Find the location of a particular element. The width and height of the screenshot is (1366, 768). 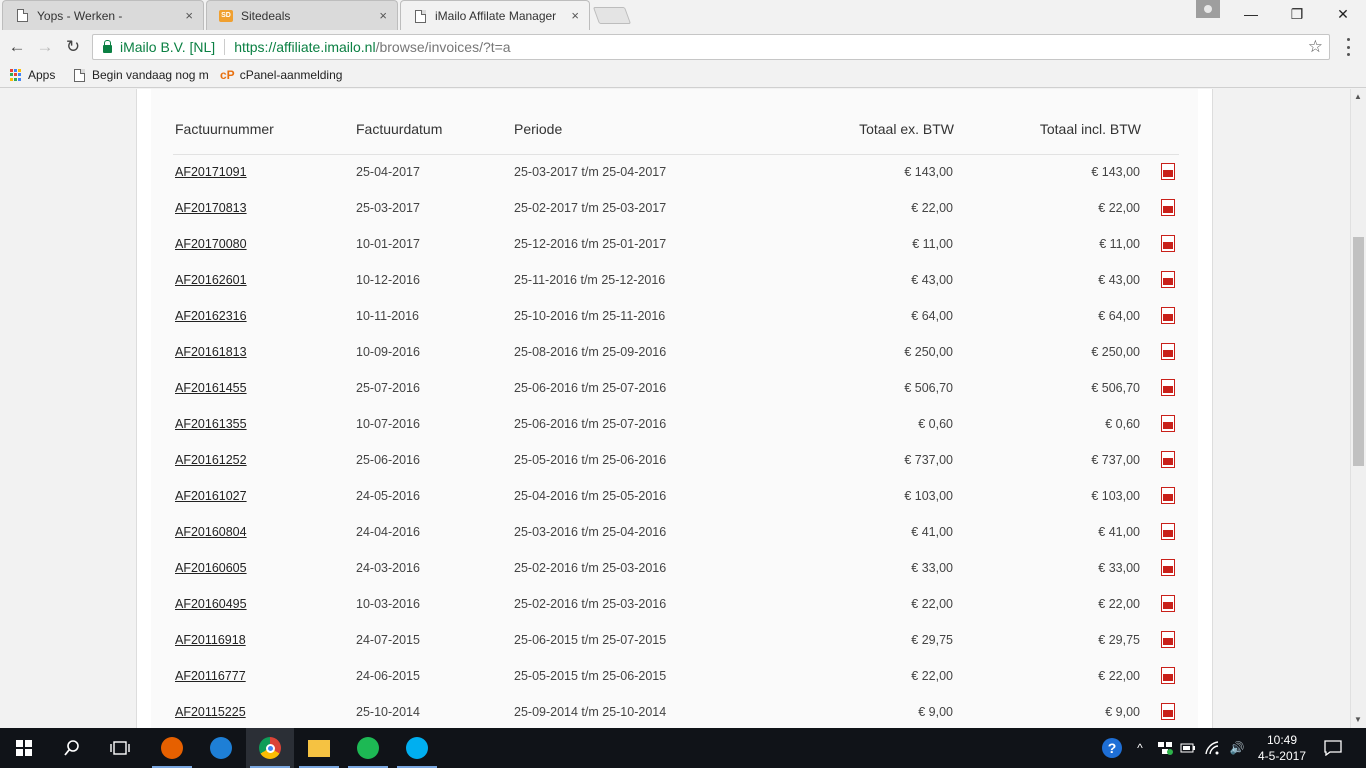

bookmark-begin-vandaag: Begin vandaag nog m is located at coordinates (141, 75).